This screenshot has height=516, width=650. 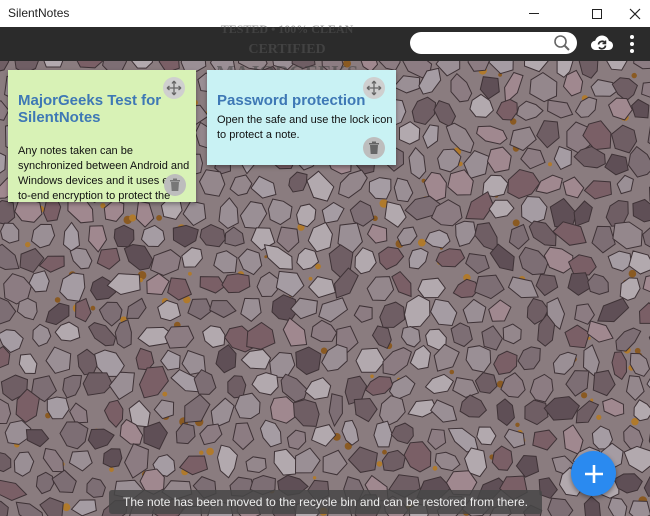 I want to click on cloud-sync-icon, so click(x=602, y=43).